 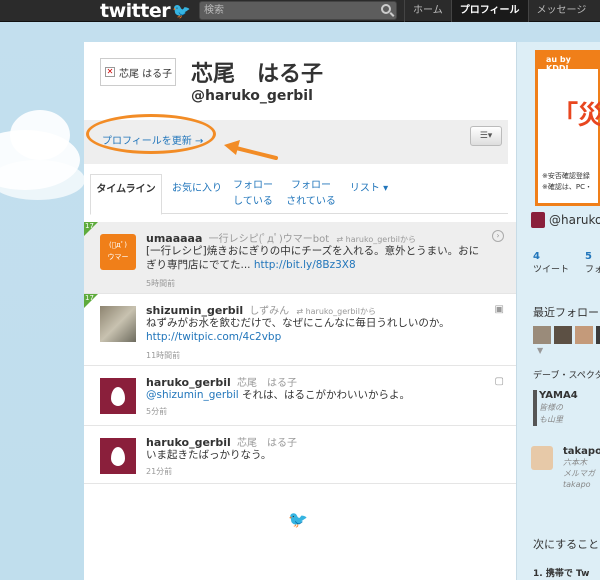 What do you see at coordinates (160, 283) in the screenshot?
I see `tweet-time: 5時間前` at bounding box center [160, 283].